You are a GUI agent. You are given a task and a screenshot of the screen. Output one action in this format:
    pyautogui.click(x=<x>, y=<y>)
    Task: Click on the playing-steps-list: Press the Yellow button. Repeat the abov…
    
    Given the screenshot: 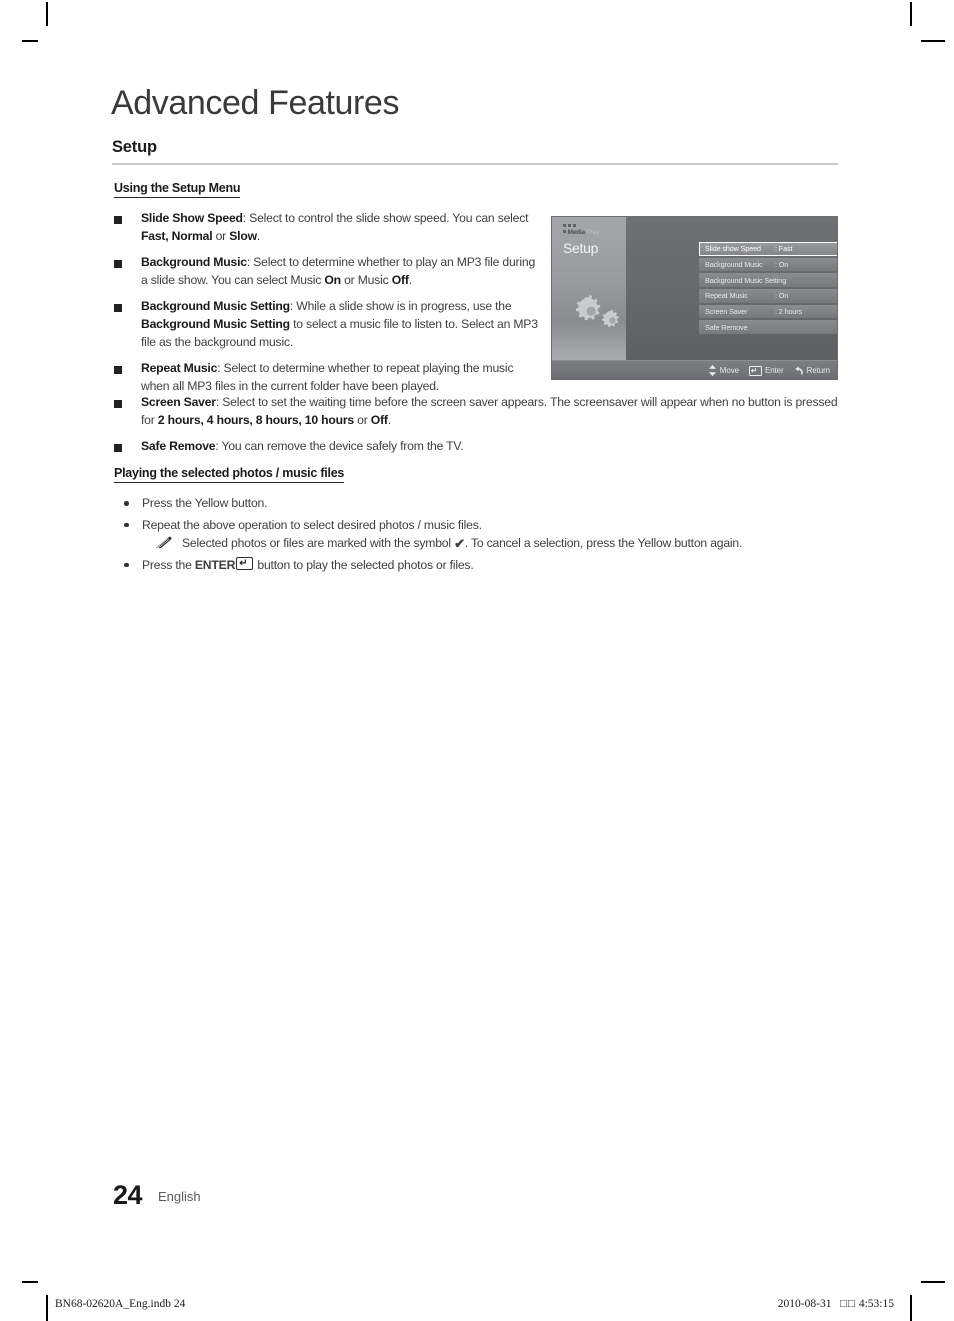 What is the action you would take?
    pyautogui.click(x=480, y=535)
    